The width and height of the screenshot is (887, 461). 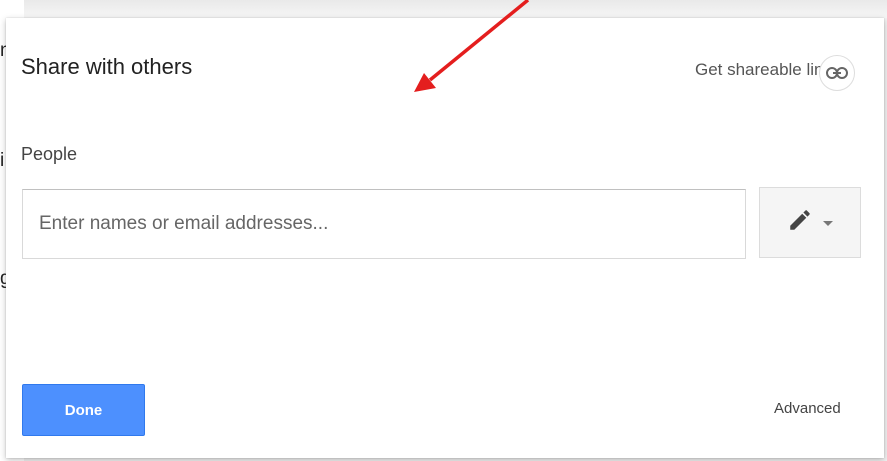 I want to click on advanced-link: Advanced, so click(x=807, y=408).